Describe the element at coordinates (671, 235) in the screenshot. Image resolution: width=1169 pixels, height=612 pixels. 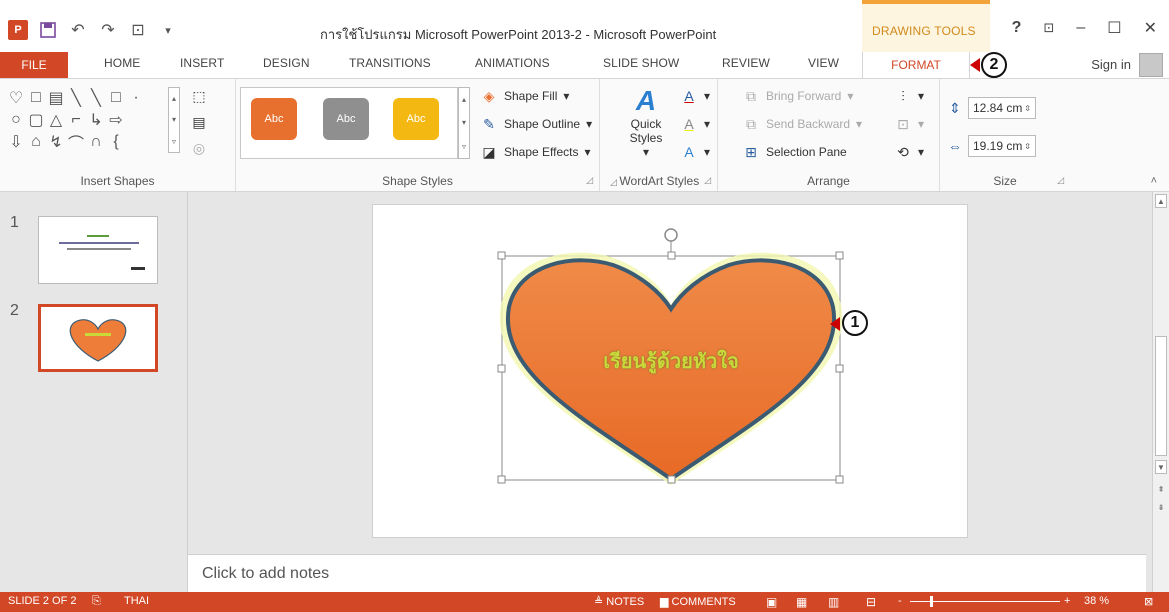
I see `rotate-handle` at that location.